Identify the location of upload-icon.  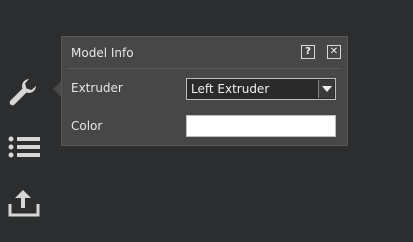
(24, 202).